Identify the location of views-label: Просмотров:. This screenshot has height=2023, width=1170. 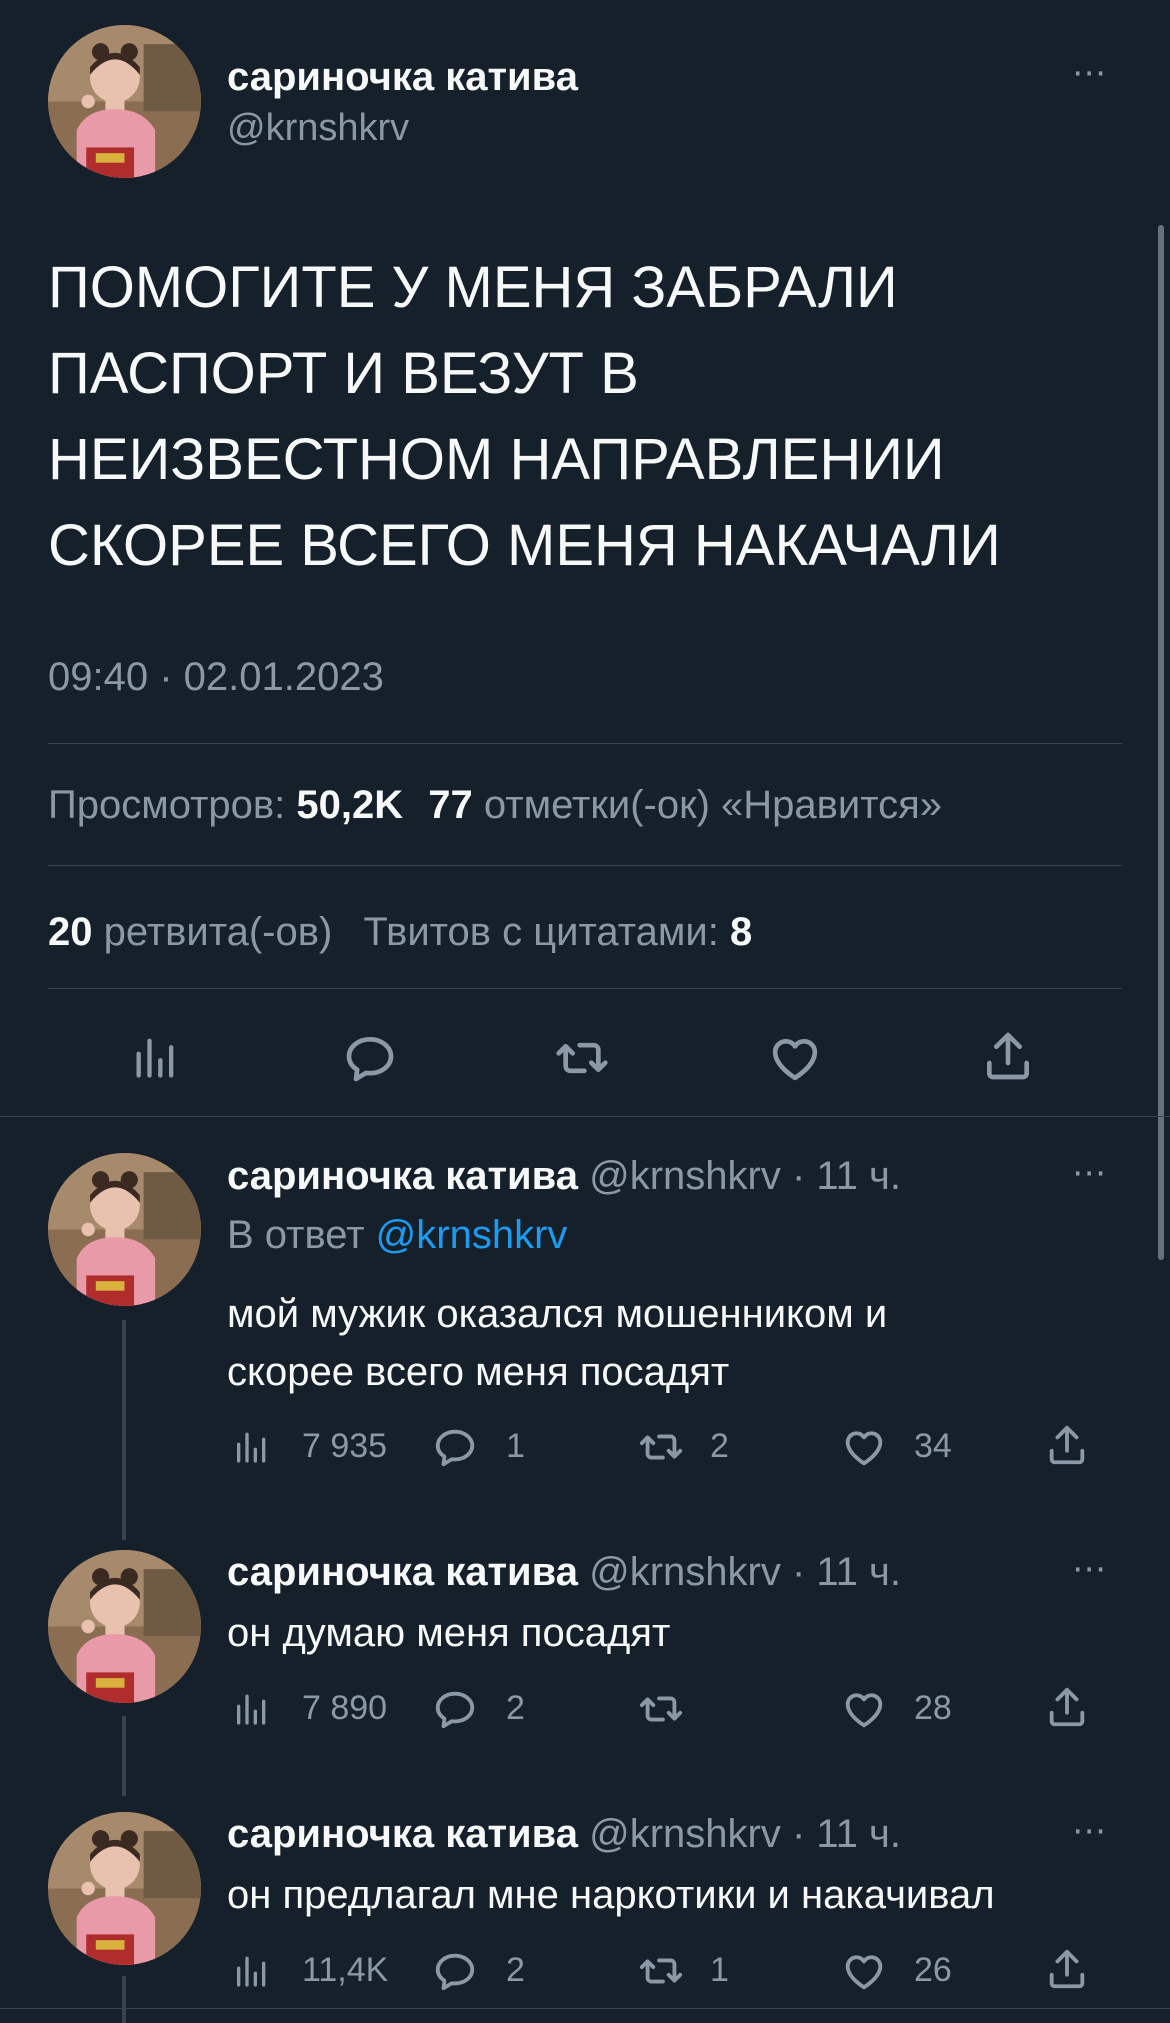
(167, 805).